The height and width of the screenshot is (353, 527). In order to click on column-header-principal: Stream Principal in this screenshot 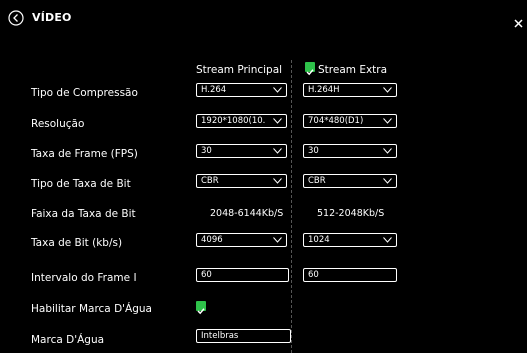, I will do `click(239, 70)`.